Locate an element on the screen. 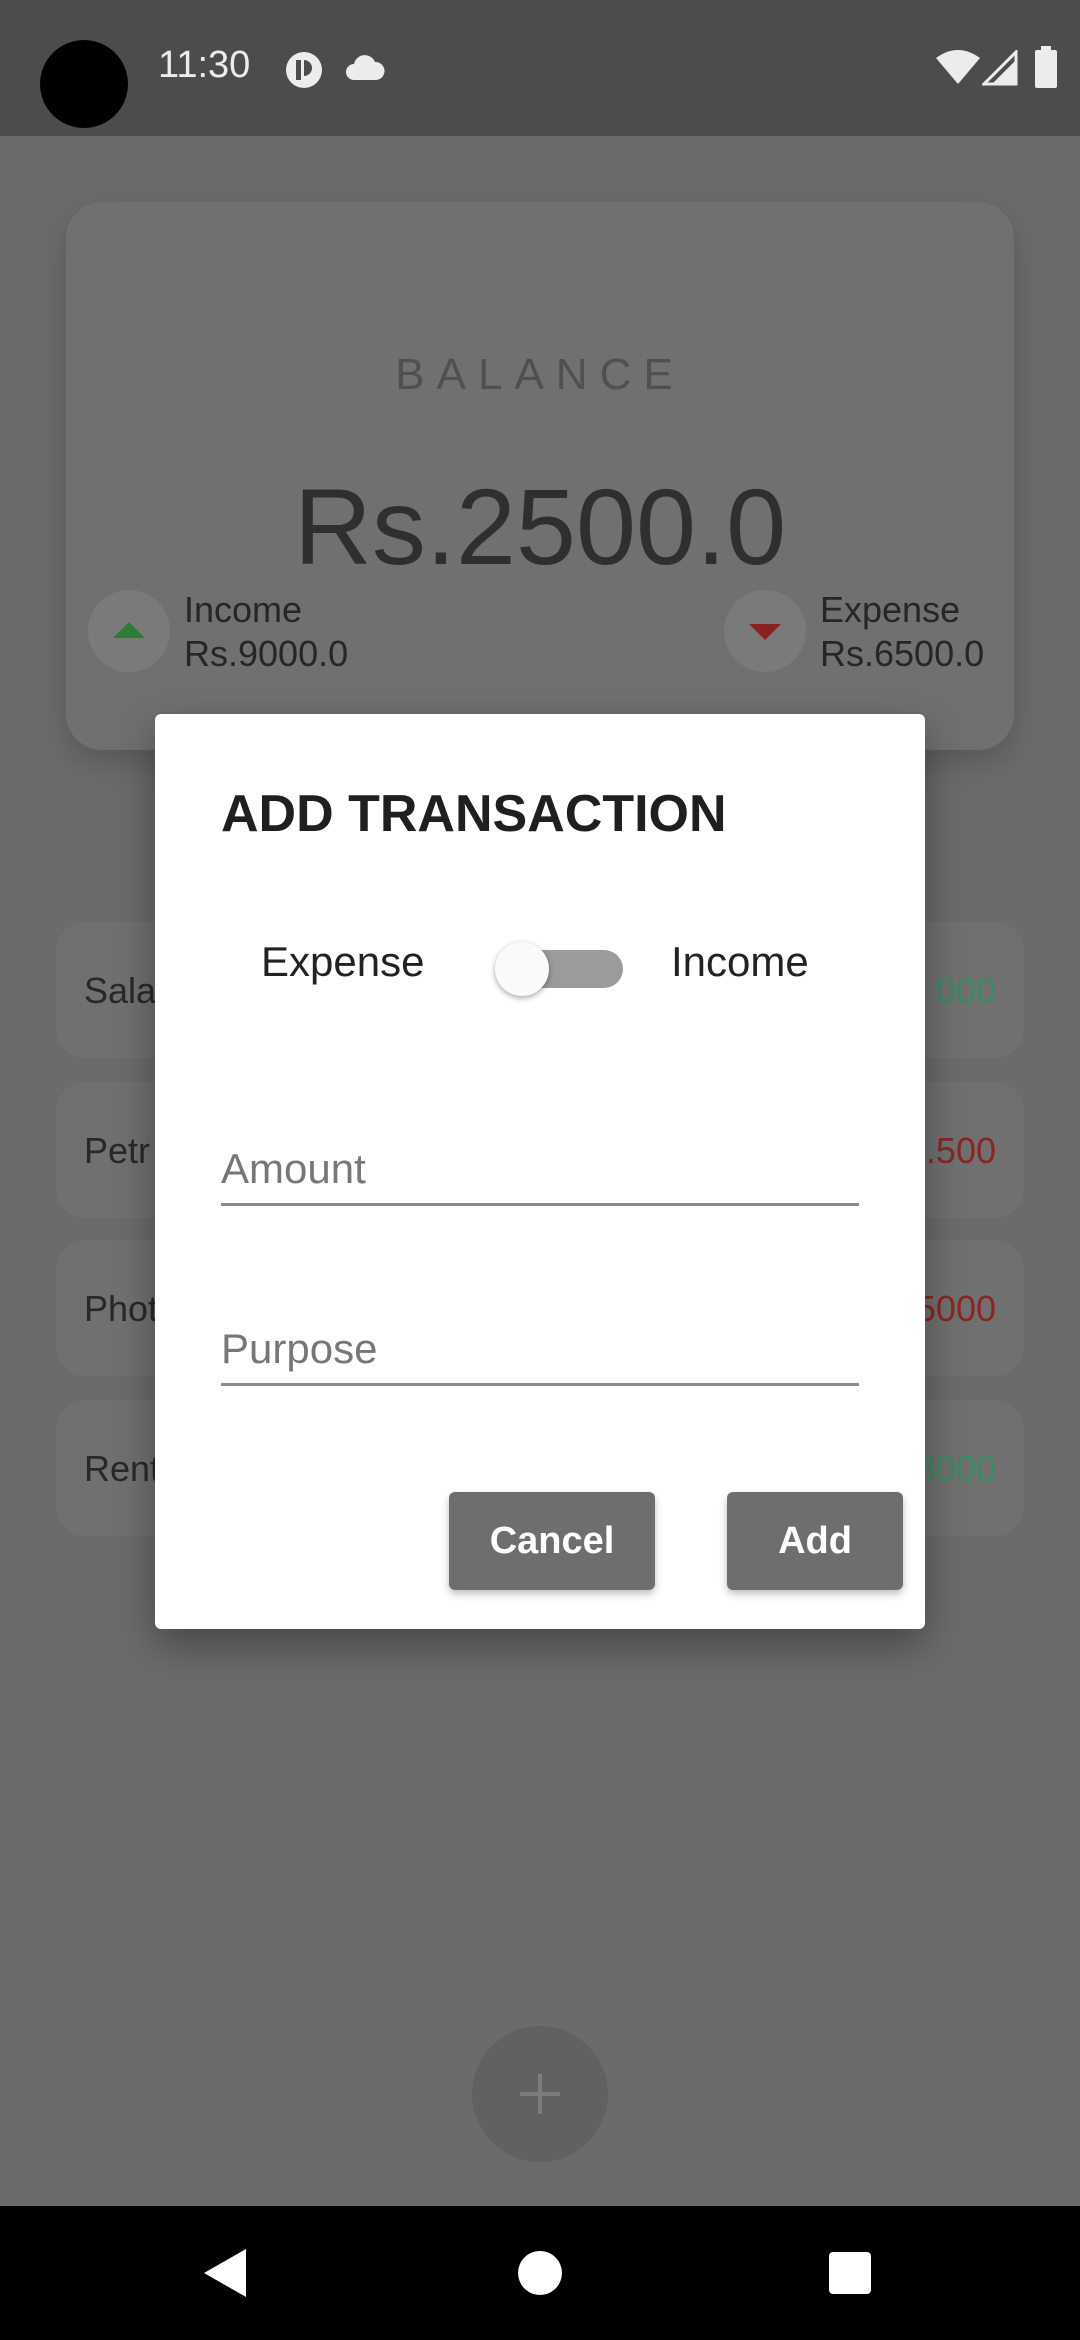 This screenshot has height=2340, width=1080. toggle-label-expense: Expense is located at coordinates (343, 961).